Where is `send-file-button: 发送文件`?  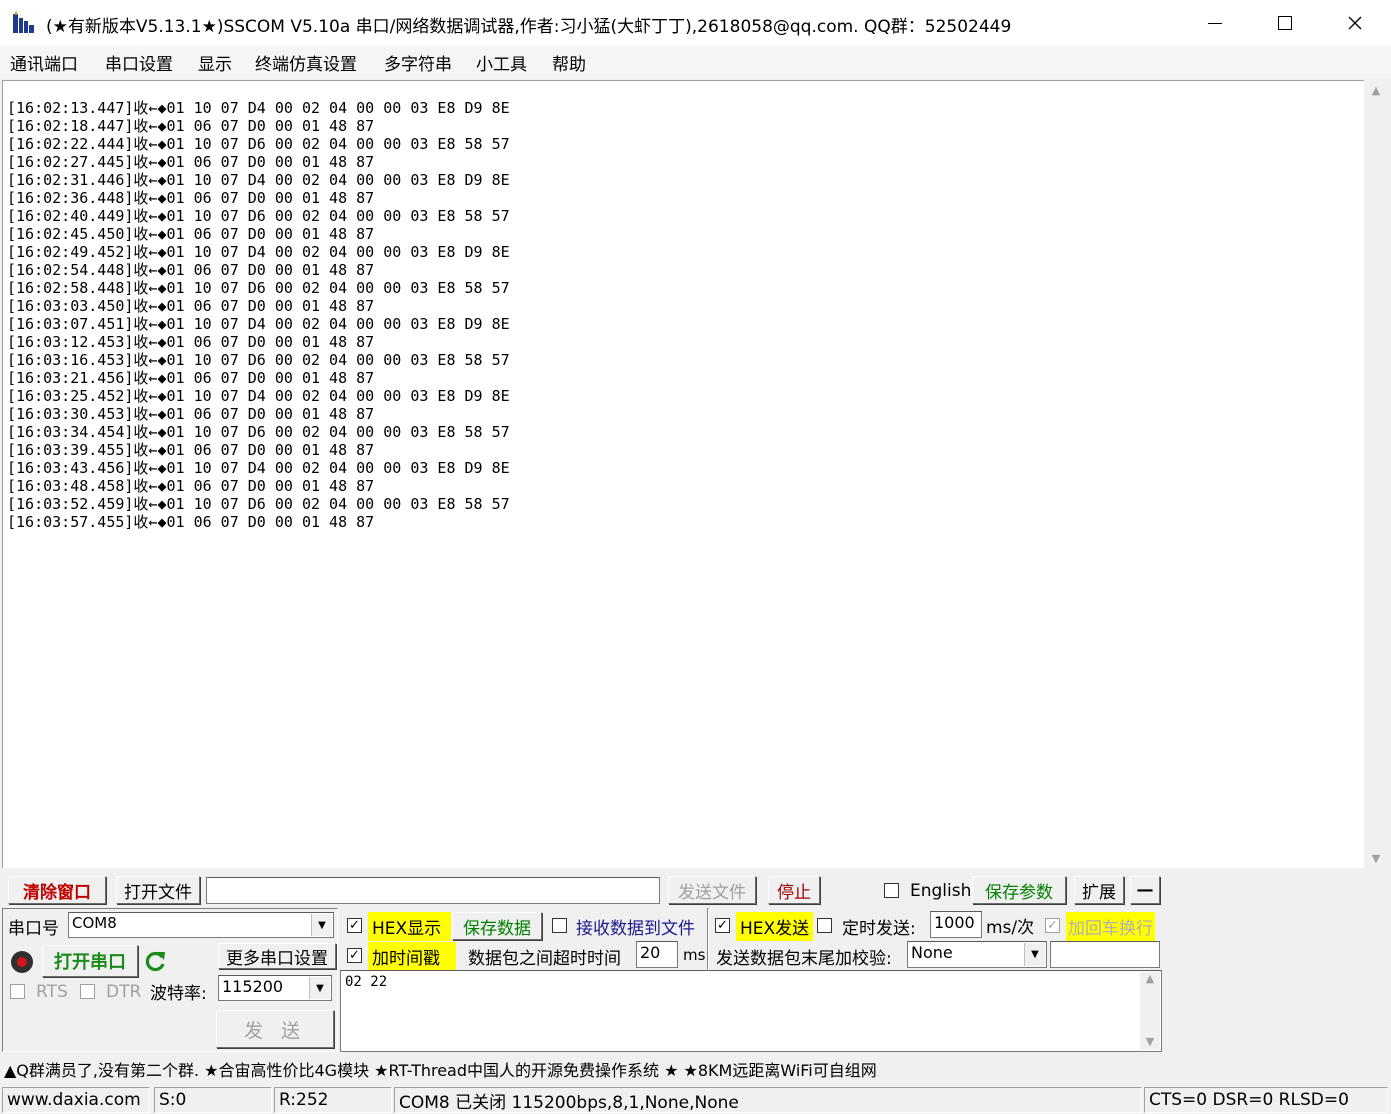 send-file-button: 发送文件 is located at coordinates (712, 890).